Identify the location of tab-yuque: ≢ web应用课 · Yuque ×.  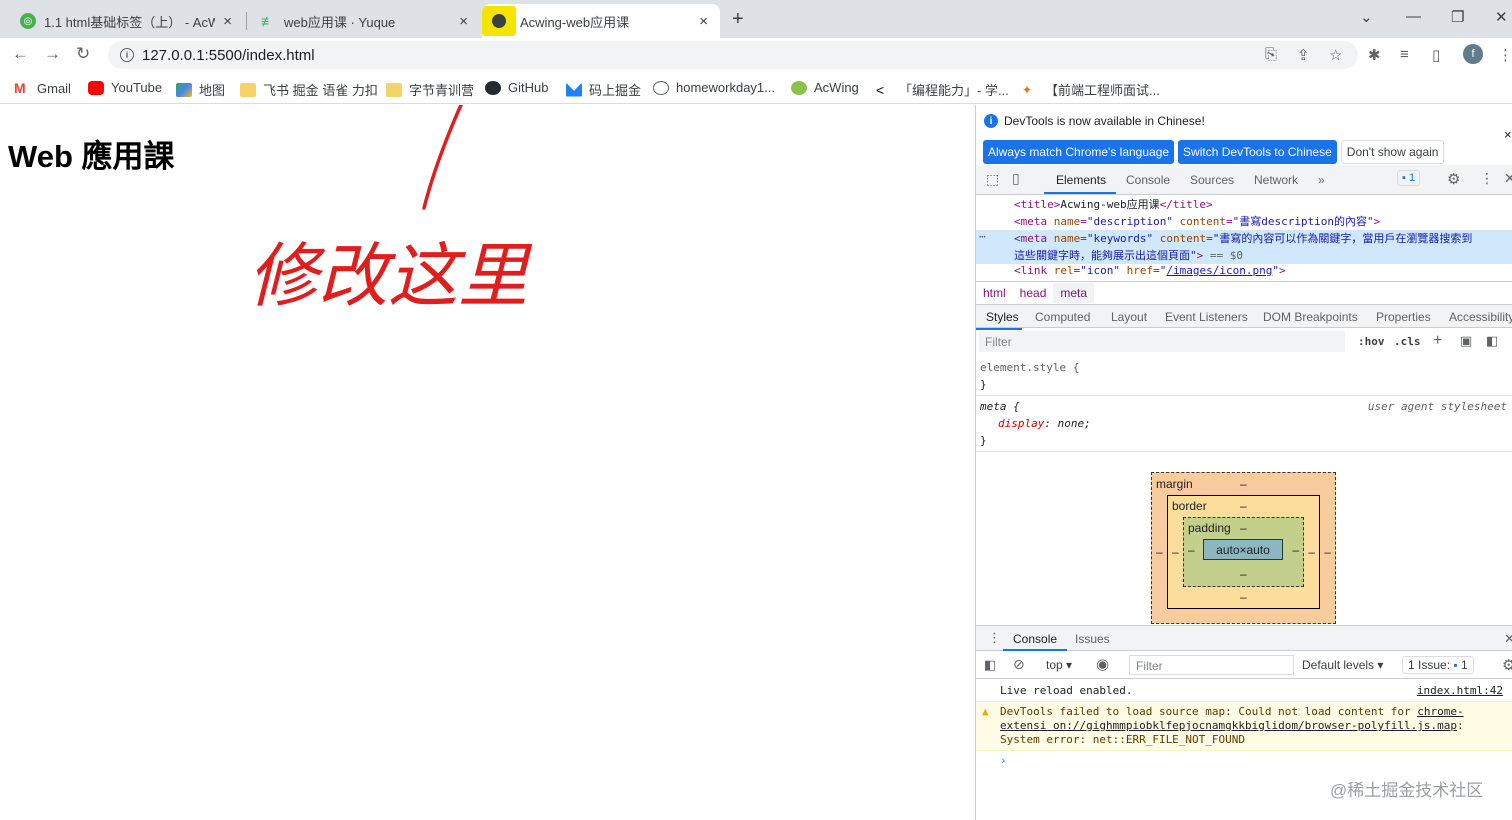
(364, 21).